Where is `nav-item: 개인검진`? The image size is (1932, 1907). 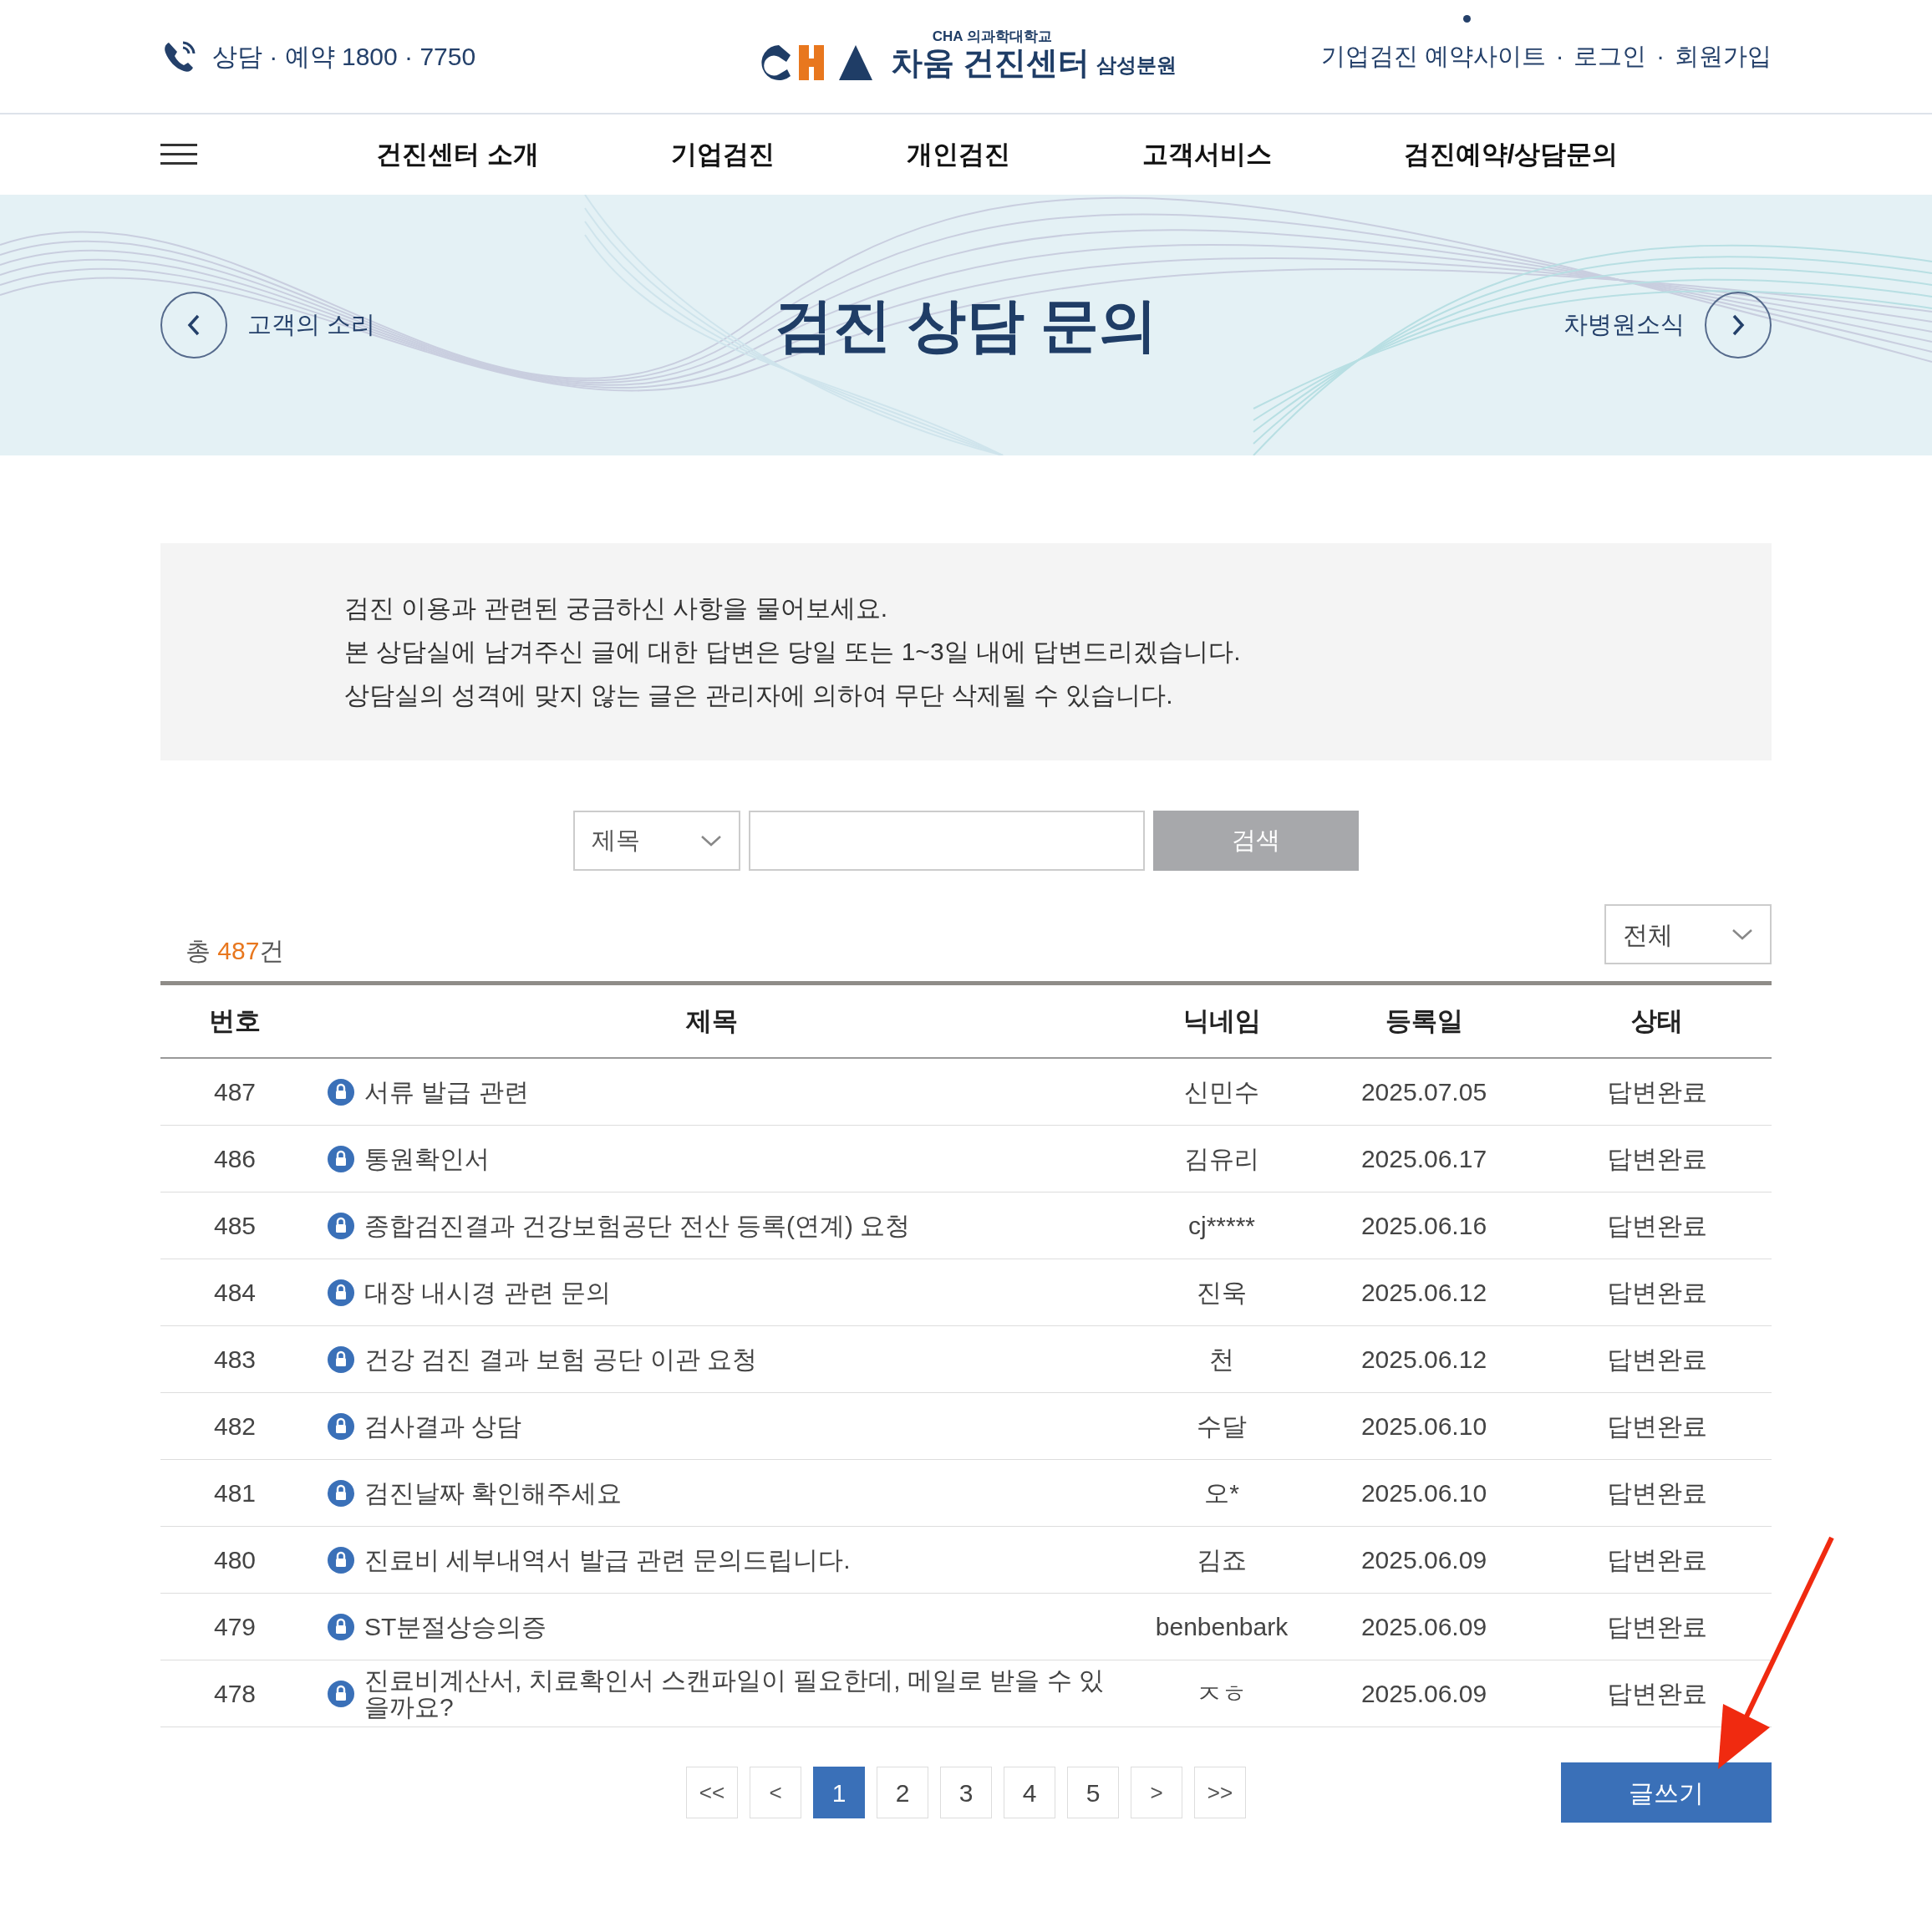 nav-item: 개인검진 is located at coordinates (958, 155).